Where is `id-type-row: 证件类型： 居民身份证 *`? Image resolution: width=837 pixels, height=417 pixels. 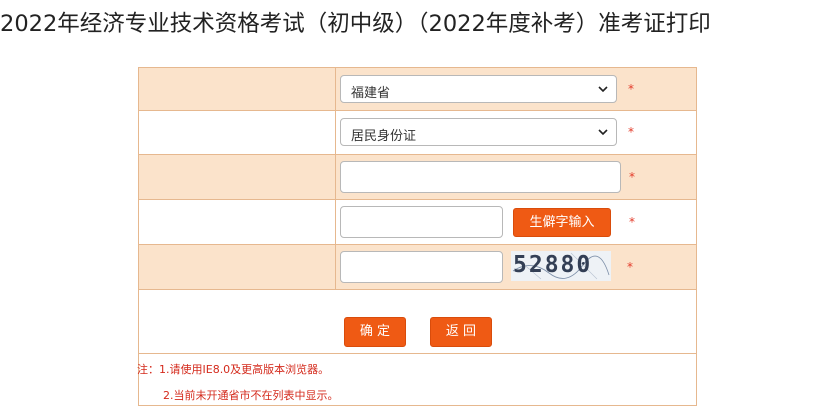
id-type-row: 证件类型： 居民身份证 * is located at coordinates (417, 133).